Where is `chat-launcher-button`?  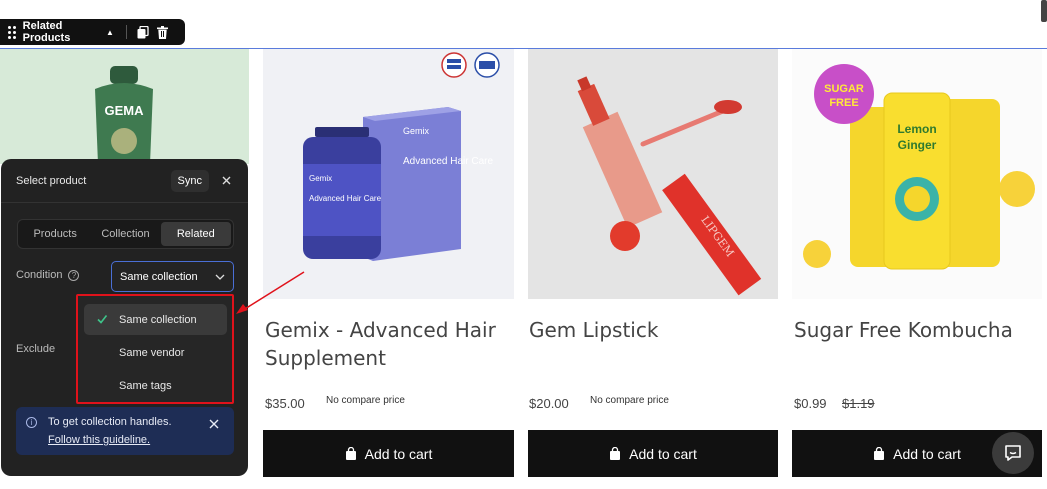
chat-launcher-button is located at coordinates (1013, 453).